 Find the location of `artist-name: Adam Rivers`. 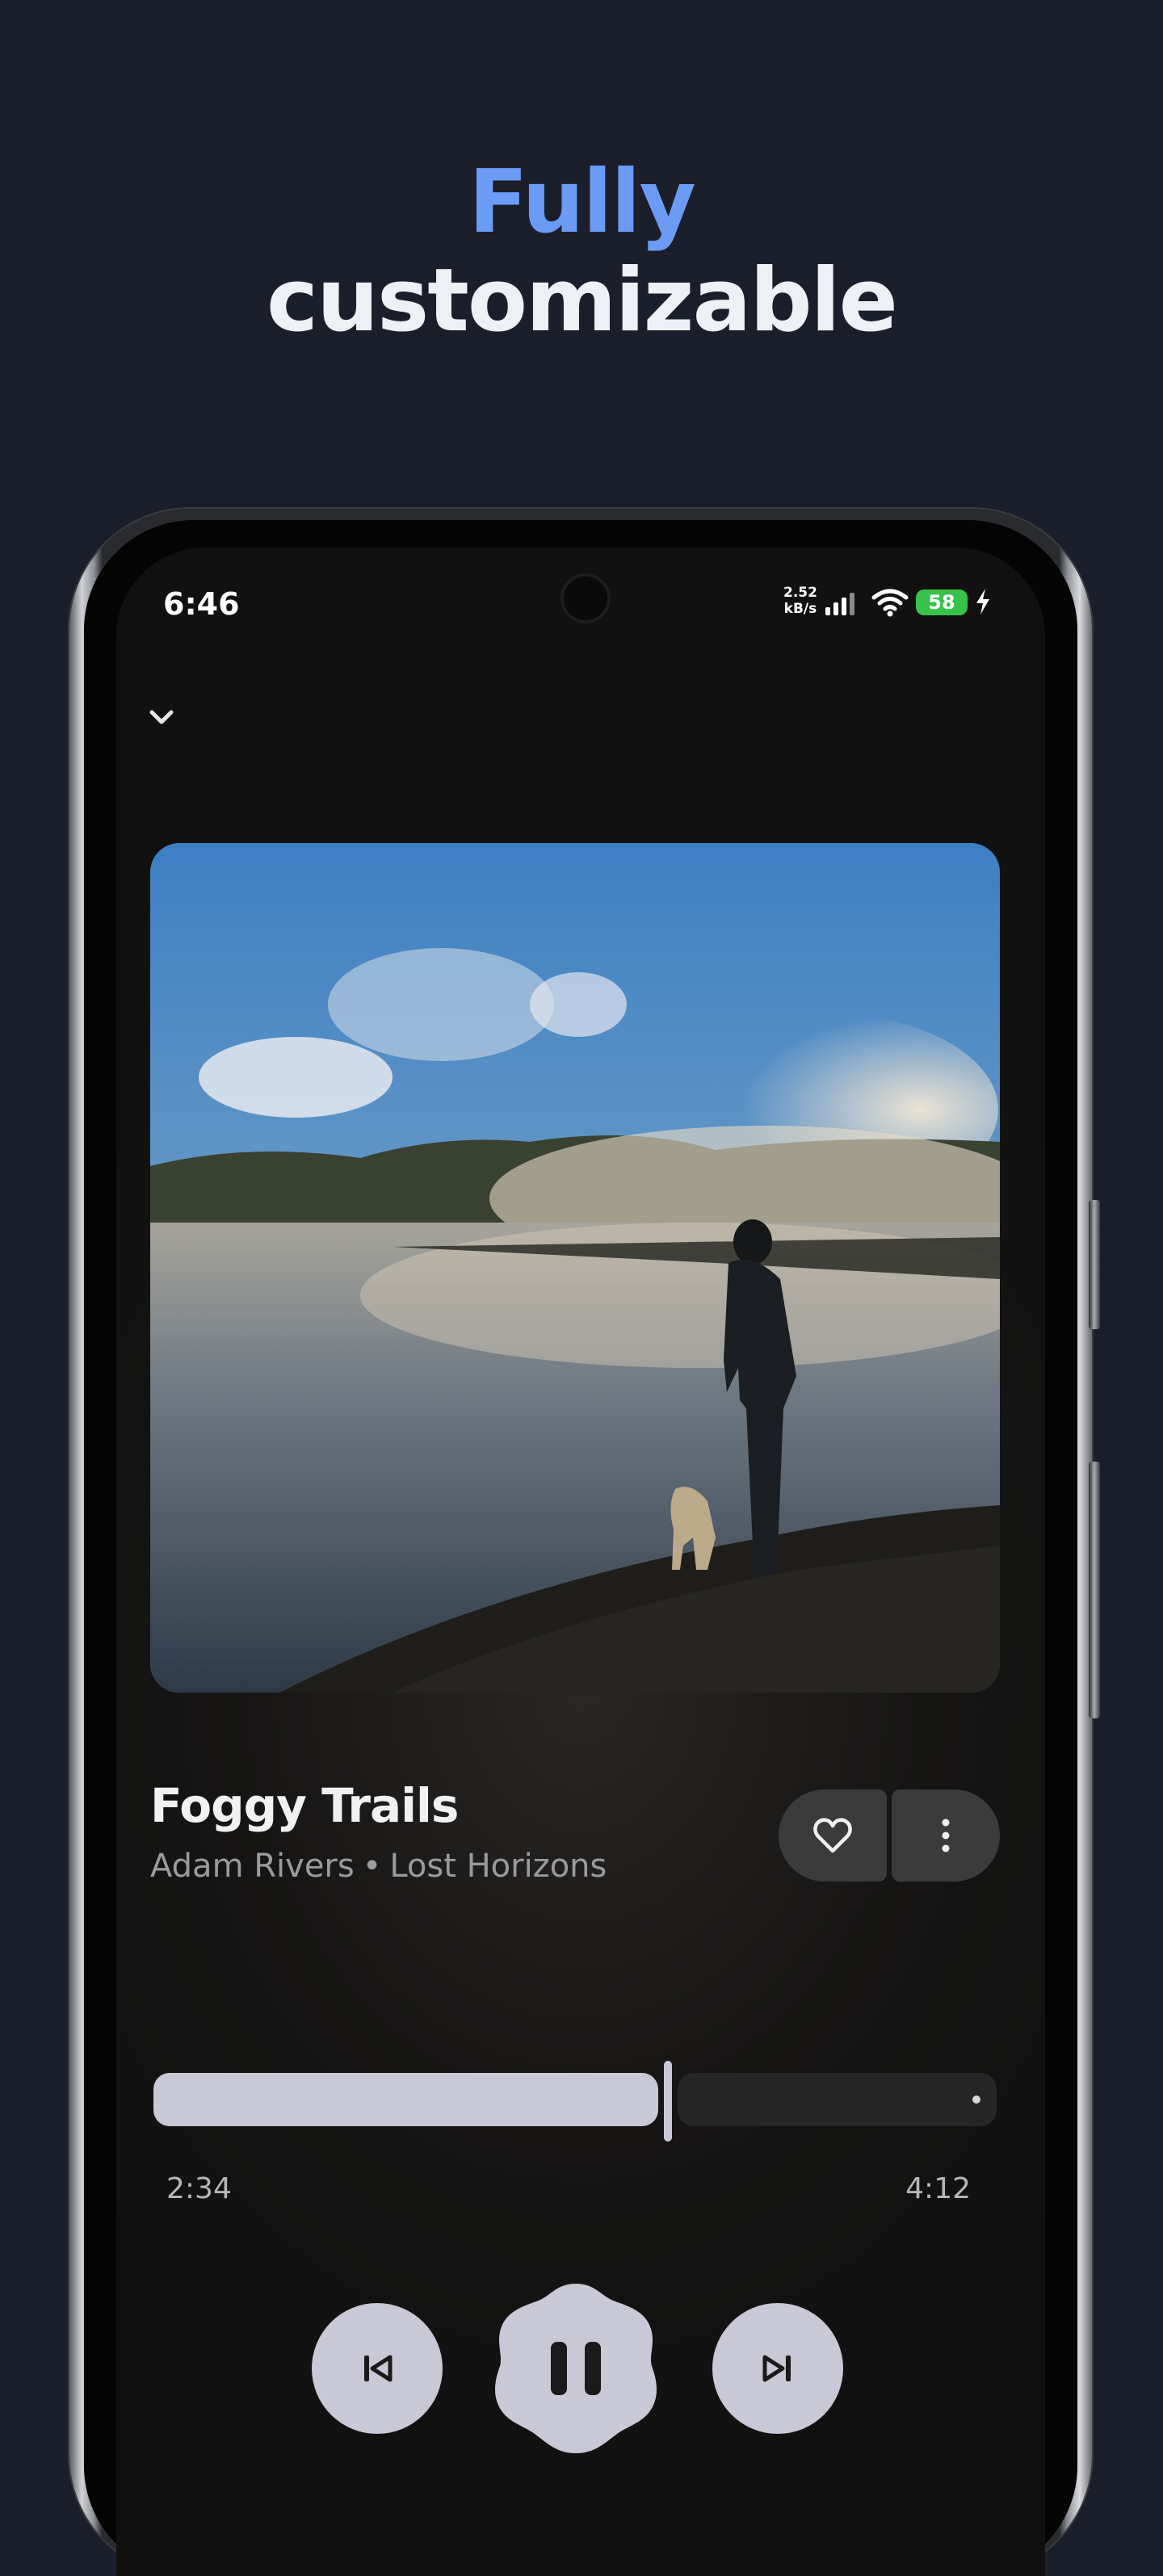

artist-name: Adam Rivers is located at coordinates (252, 1866).